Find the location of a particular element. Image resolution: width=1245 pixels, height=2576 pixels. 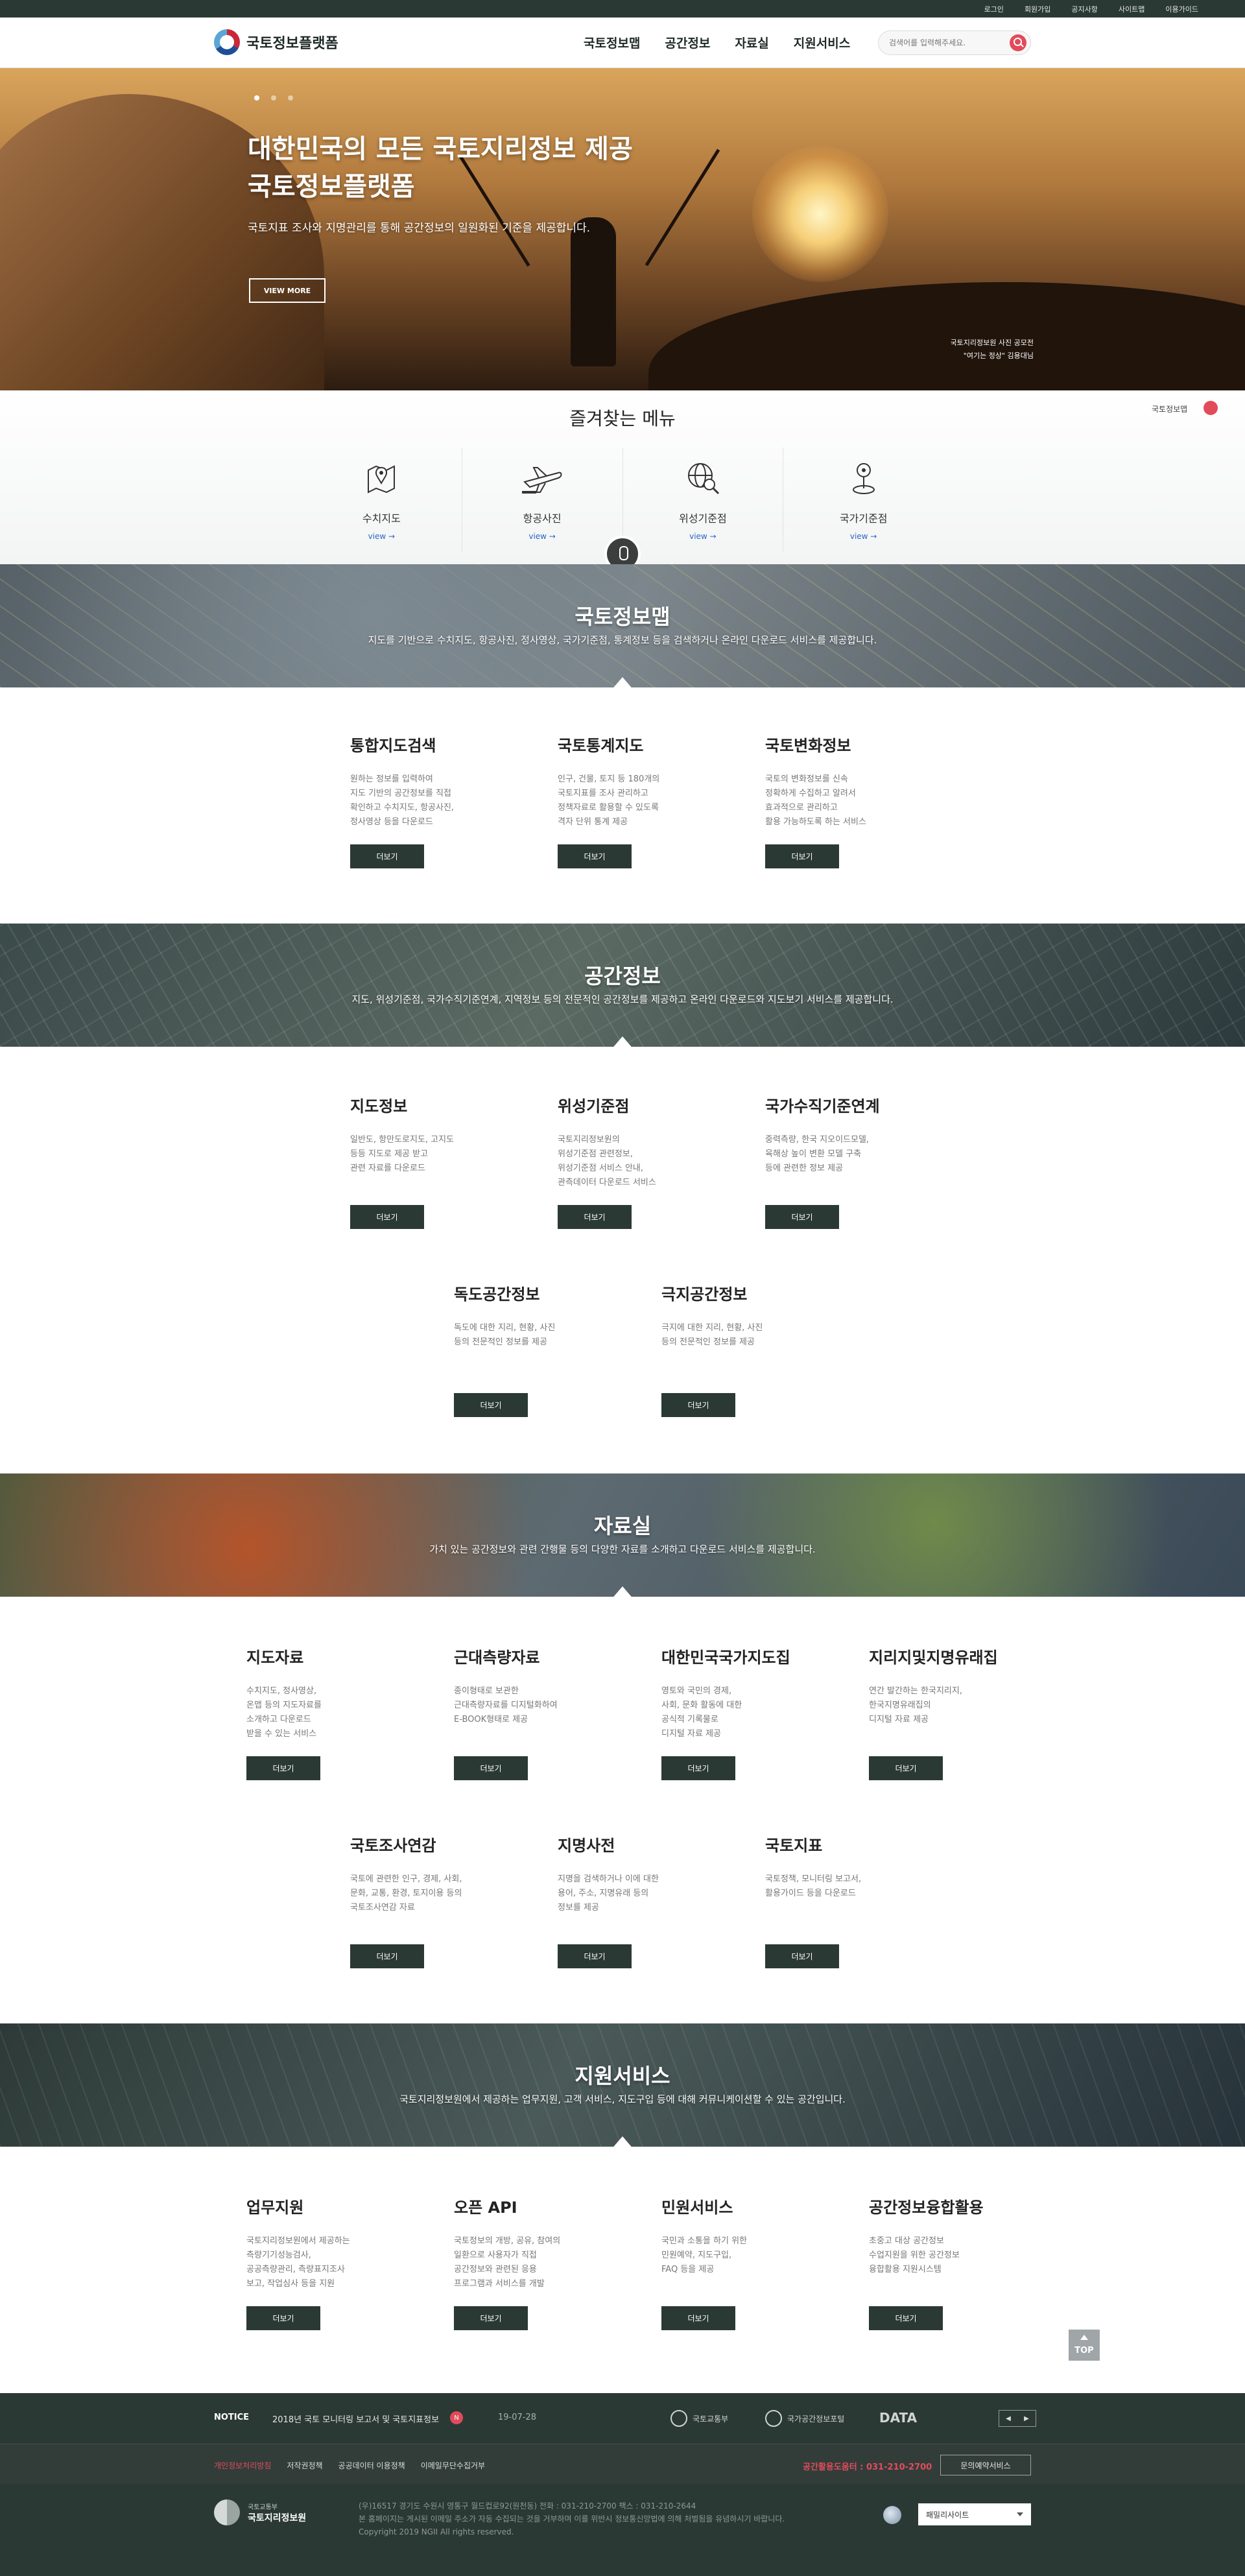

nav-item-spatial: 공간정보 is located at coordinates (688, 42).